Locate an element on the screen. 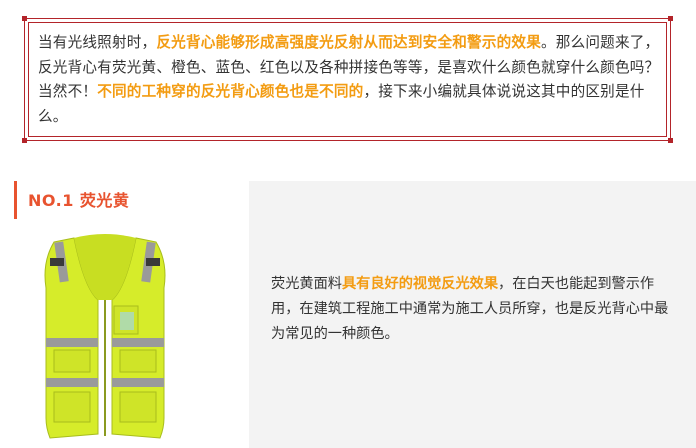 The image size is (696, 448). intro-highlight-2: 不同的工种穿的反光背心颜色也是不同的 is located at coordinates (230, 91).